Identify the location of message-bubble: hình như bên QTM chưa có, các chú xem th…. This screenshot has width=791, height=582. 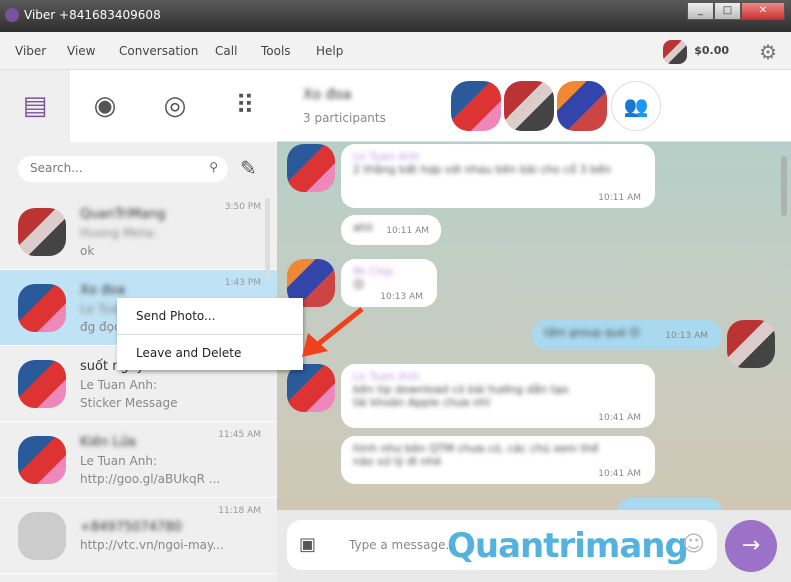
(498, 460).